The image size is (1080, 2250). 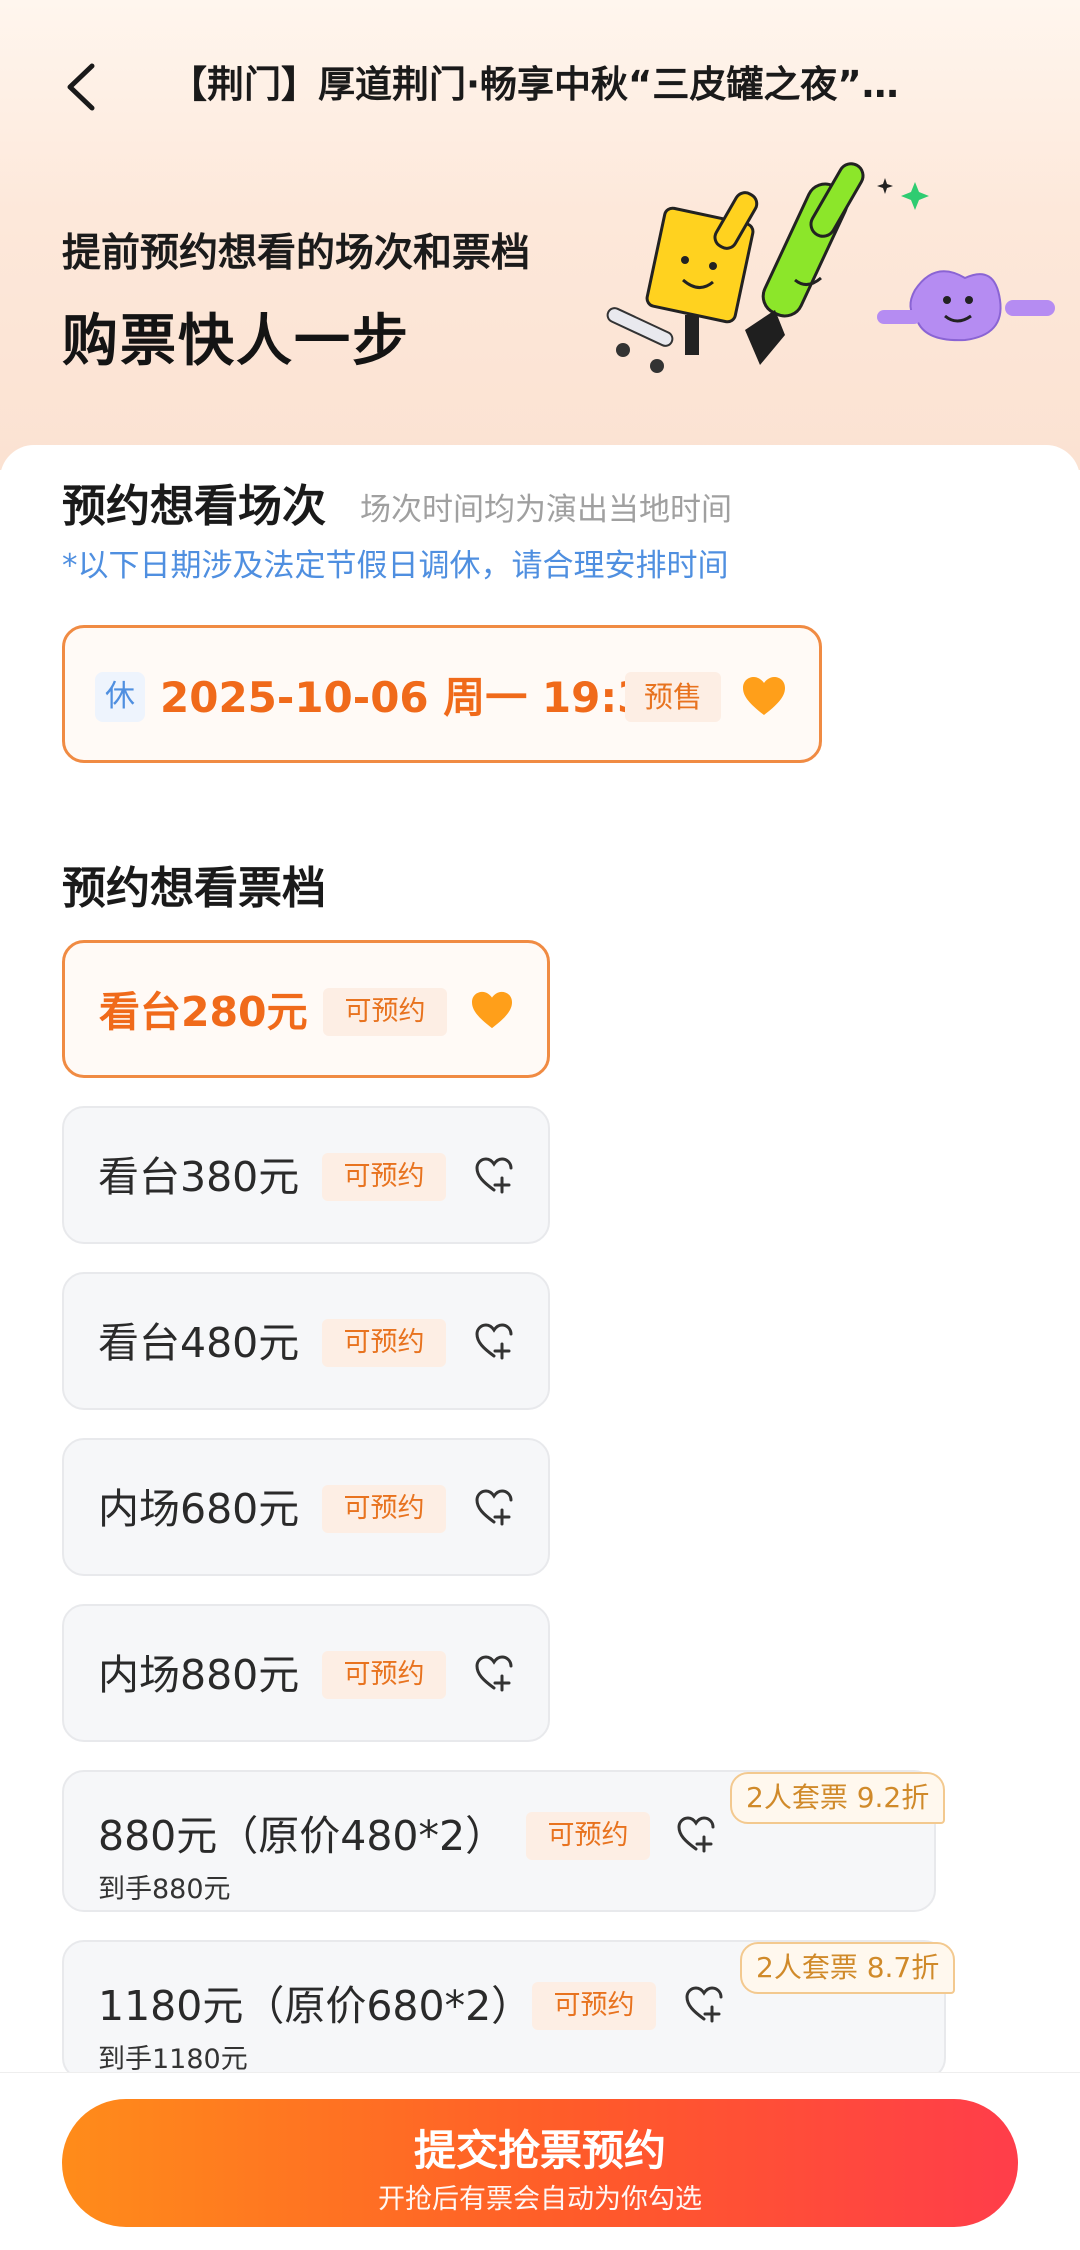 What do you see at coordinates (164, 1889) in the screenshot?
I see `package-final-price: 到手880元` at bounding box center [164, 1889].